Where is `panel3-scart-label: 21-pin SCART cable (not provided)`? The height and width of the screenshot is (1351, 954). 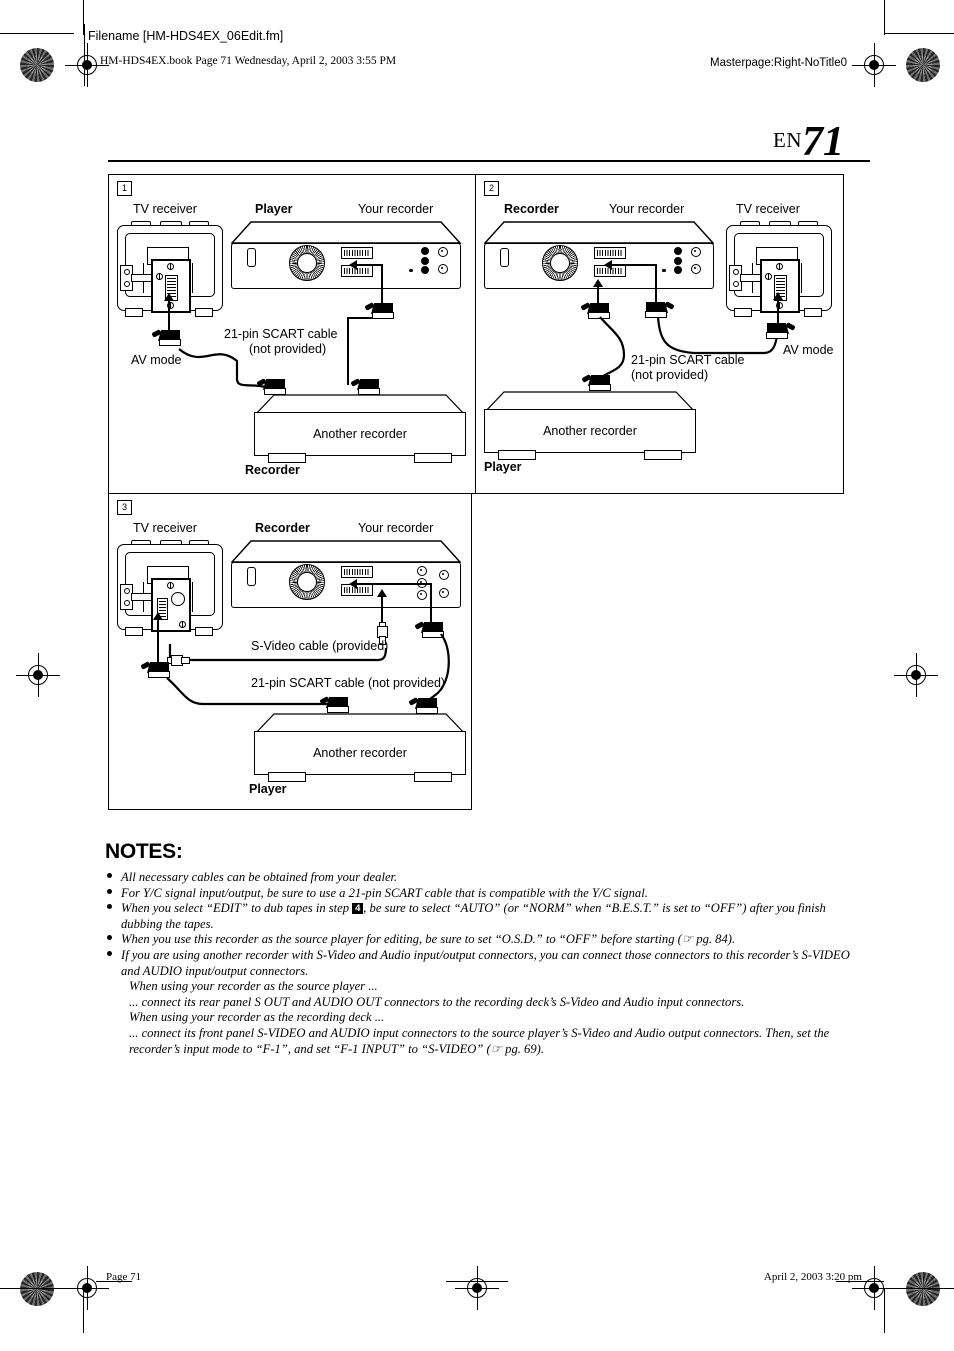
panel3-scart-label: 21-pin SCART cable (not provided) is located at coordinates (348, 683).